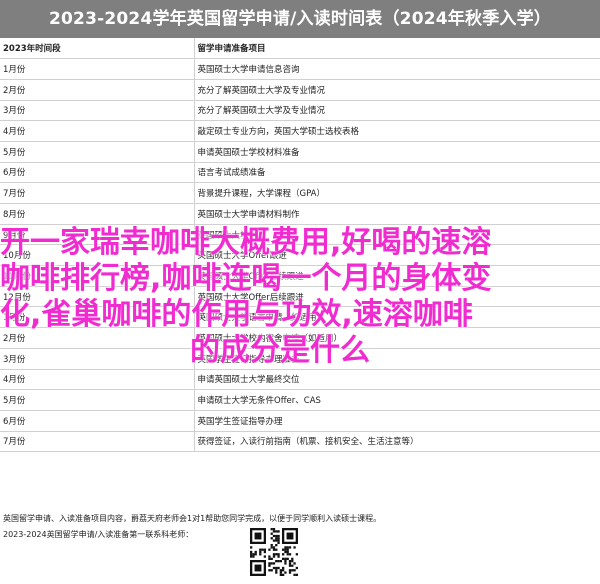  What do you see at coordinates (397, 173) in the screenshot?
I see `row-item: 语言考试成绩准备` at bounding box center [397, 173].